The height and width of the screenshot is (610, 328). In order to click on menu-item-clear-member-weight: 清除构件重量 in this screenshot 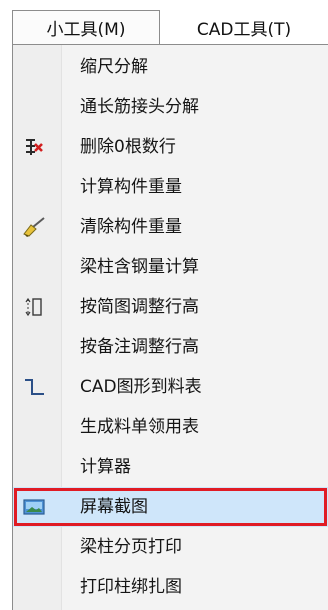, I will do `click(170, 227)`.